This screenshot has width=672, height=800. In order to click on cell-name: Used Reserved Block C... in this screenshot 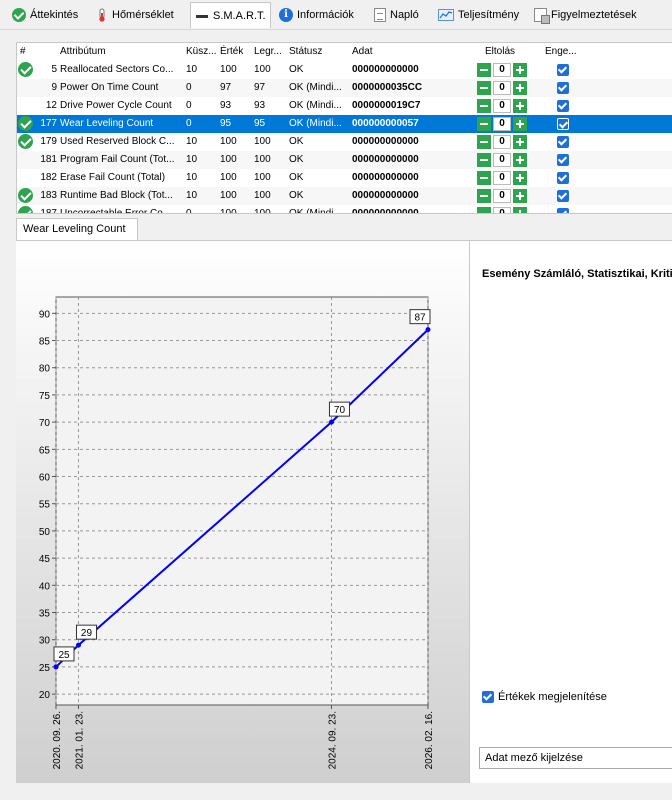, I will do `click(117, 141)`.